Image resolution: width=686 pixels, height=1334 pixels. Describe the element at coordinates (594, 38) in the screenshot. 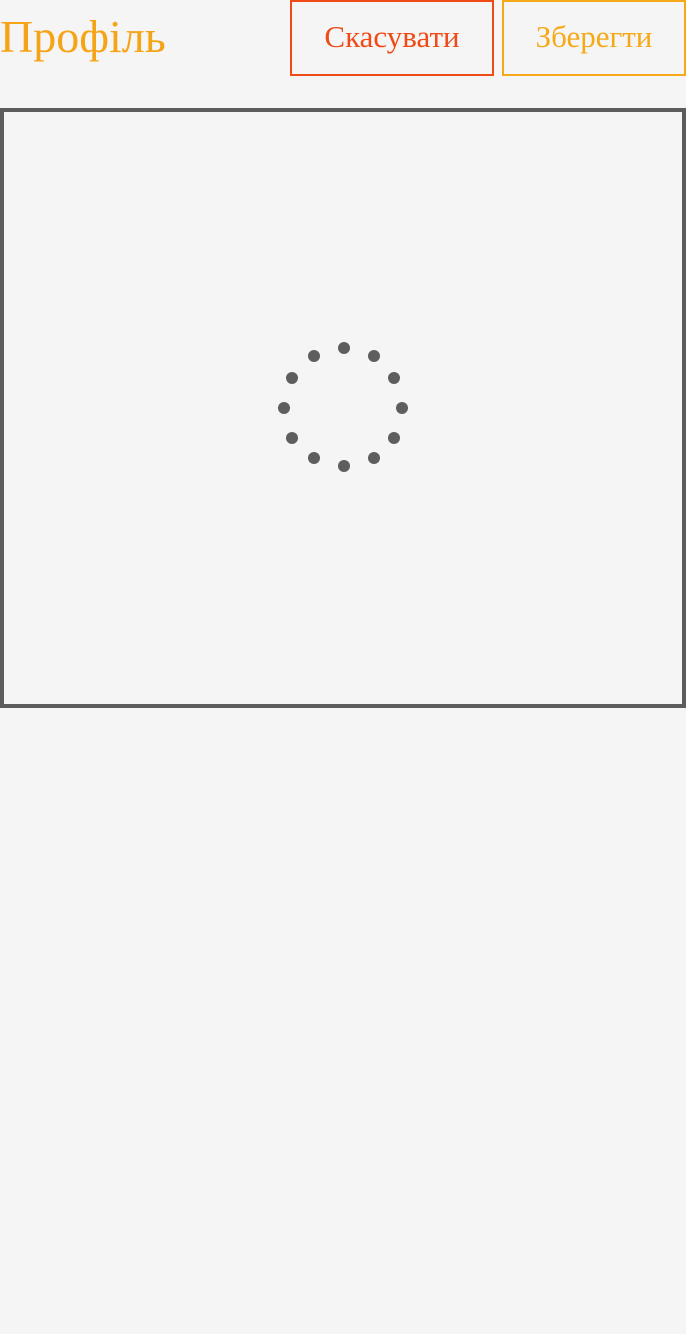

I see `save-button: Зберегти` at that location.